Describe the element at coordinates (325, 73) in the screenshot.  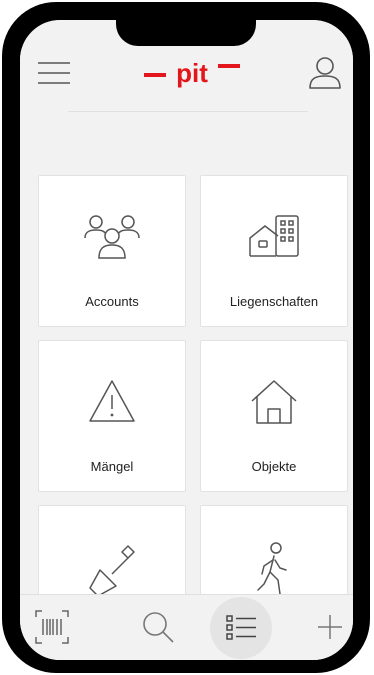
I see `user-profile-icon` at that location.